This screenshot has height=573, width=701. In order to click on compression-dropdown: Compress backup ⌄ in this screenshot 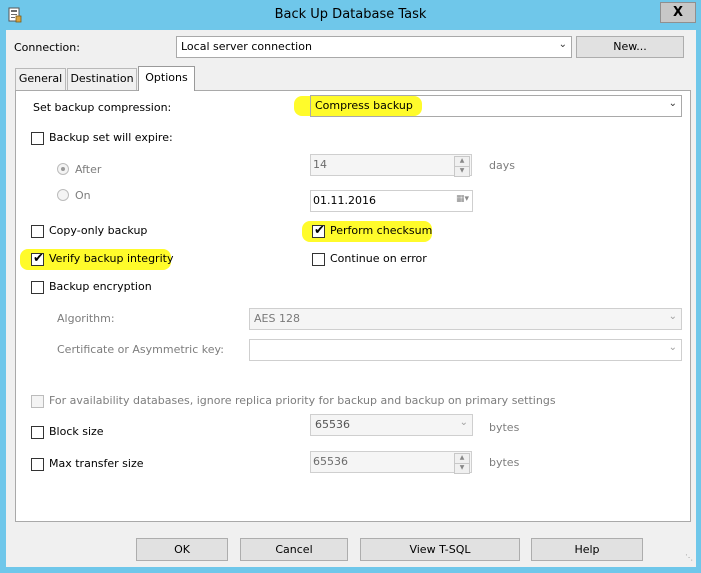, I will do `click(496, 106)`.